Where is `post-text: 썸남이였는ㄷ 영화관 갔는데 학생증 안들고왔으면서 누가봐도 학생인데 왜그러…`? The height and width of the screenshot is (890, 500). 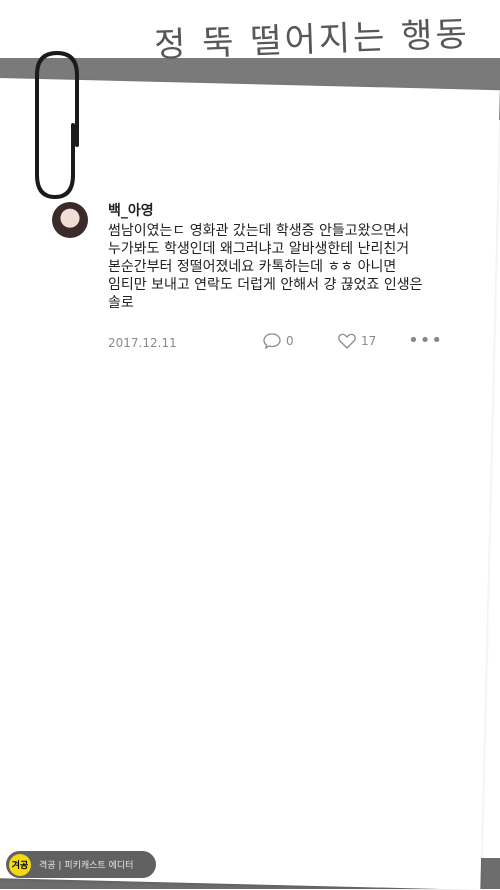
post-text: 썸남이였는ㄷ 영화관 갔는데 학생증 안들고왔으면서 누가봐도 학생인데 왜그러… is located at coordinates (265, 267).